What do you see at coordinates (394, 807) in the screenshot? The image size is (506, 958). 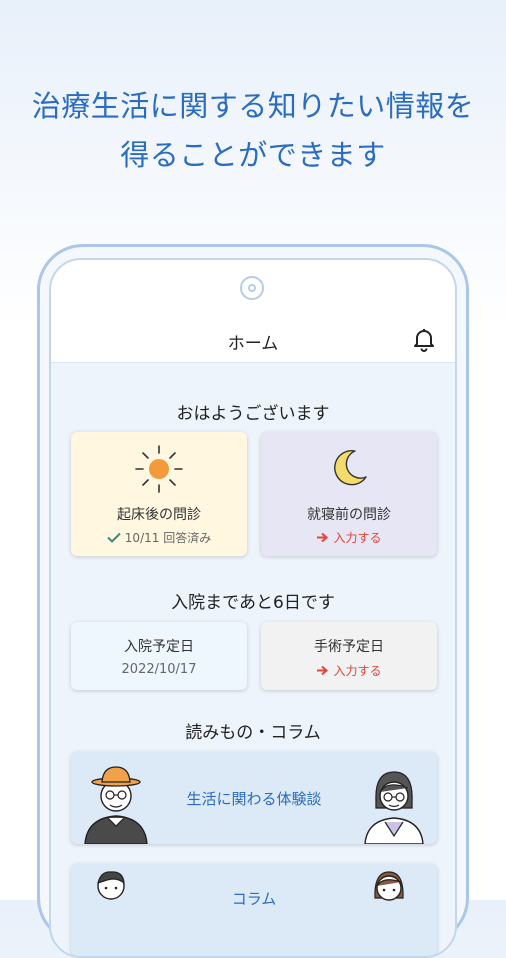 I see `woman-with-glasses-illustration` at bounding box center [394, 807].